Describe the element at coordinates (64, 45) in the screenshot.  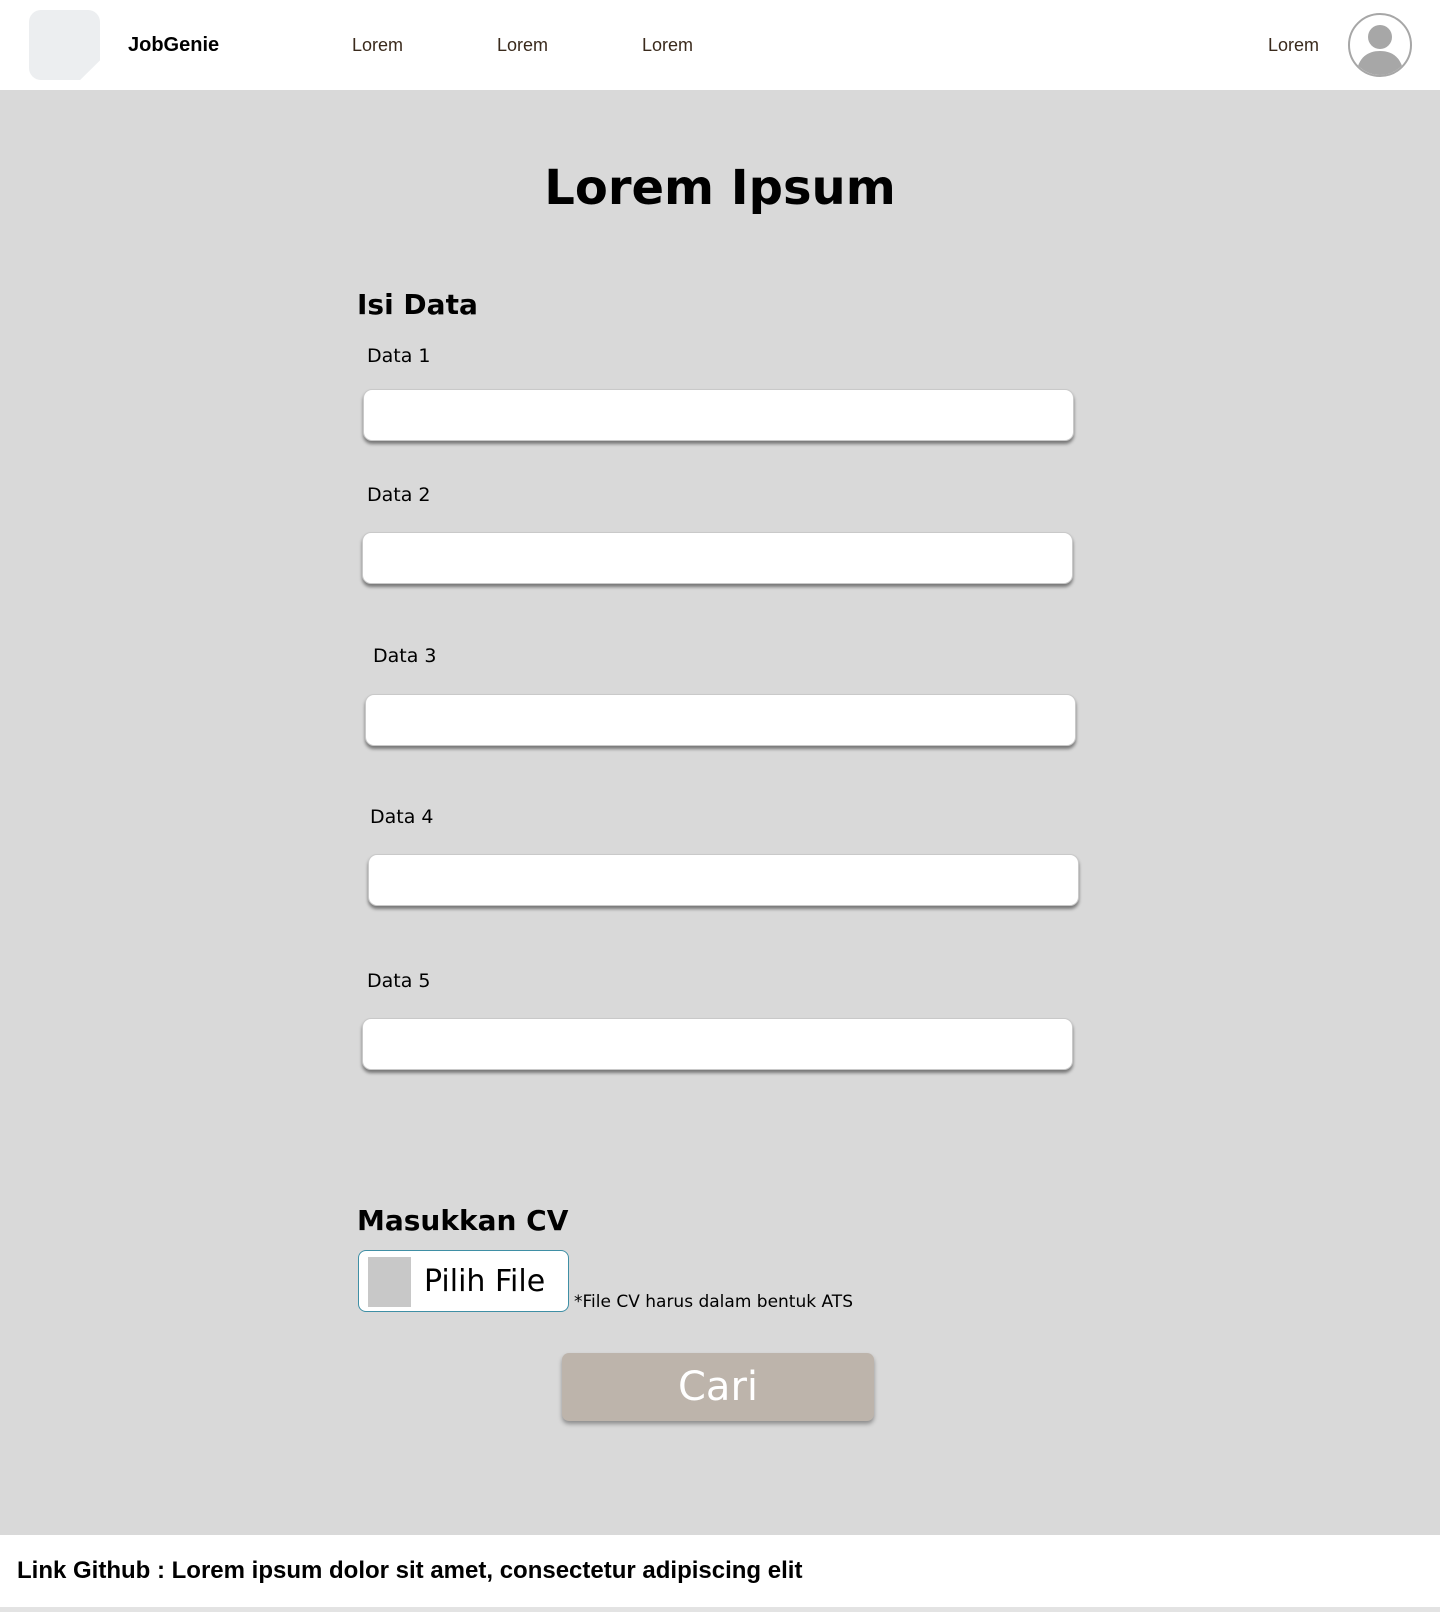
I see `logo-icon` at that location.